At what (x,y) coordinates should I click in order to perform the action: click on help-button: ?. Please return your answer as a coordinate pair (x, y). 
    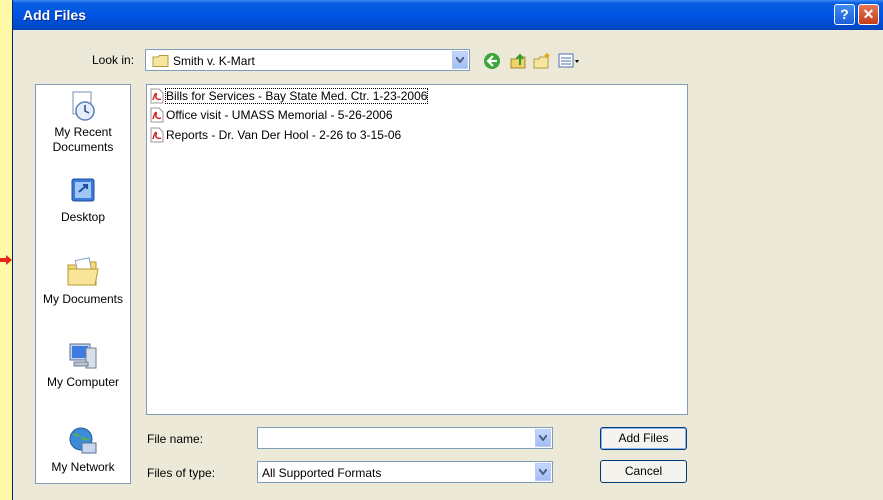
    Looking at the image, I should click on (844, 14).